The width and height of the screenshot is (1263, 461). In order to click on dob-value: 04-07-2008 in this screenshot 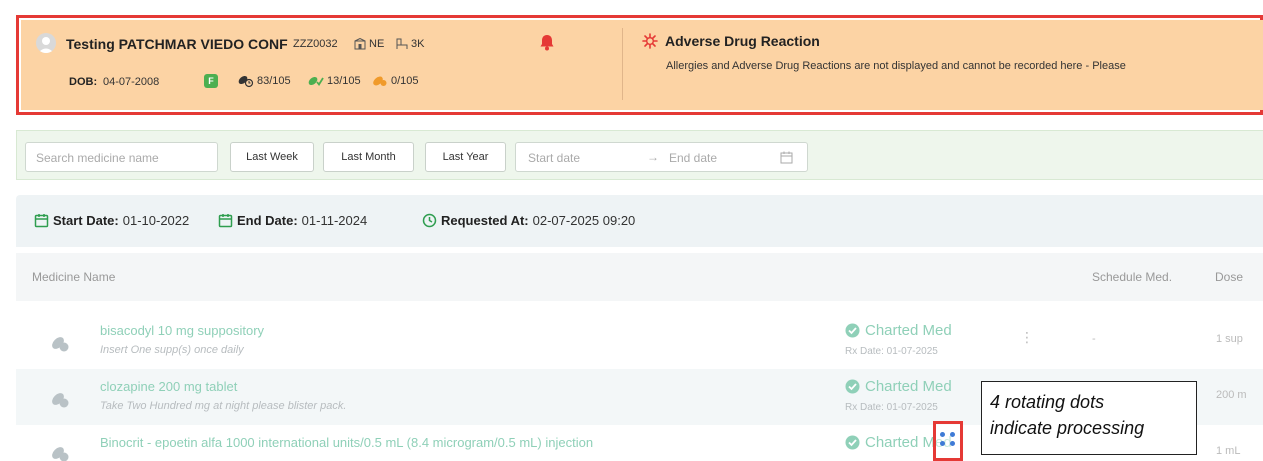, I will do `click(131, 82)`.